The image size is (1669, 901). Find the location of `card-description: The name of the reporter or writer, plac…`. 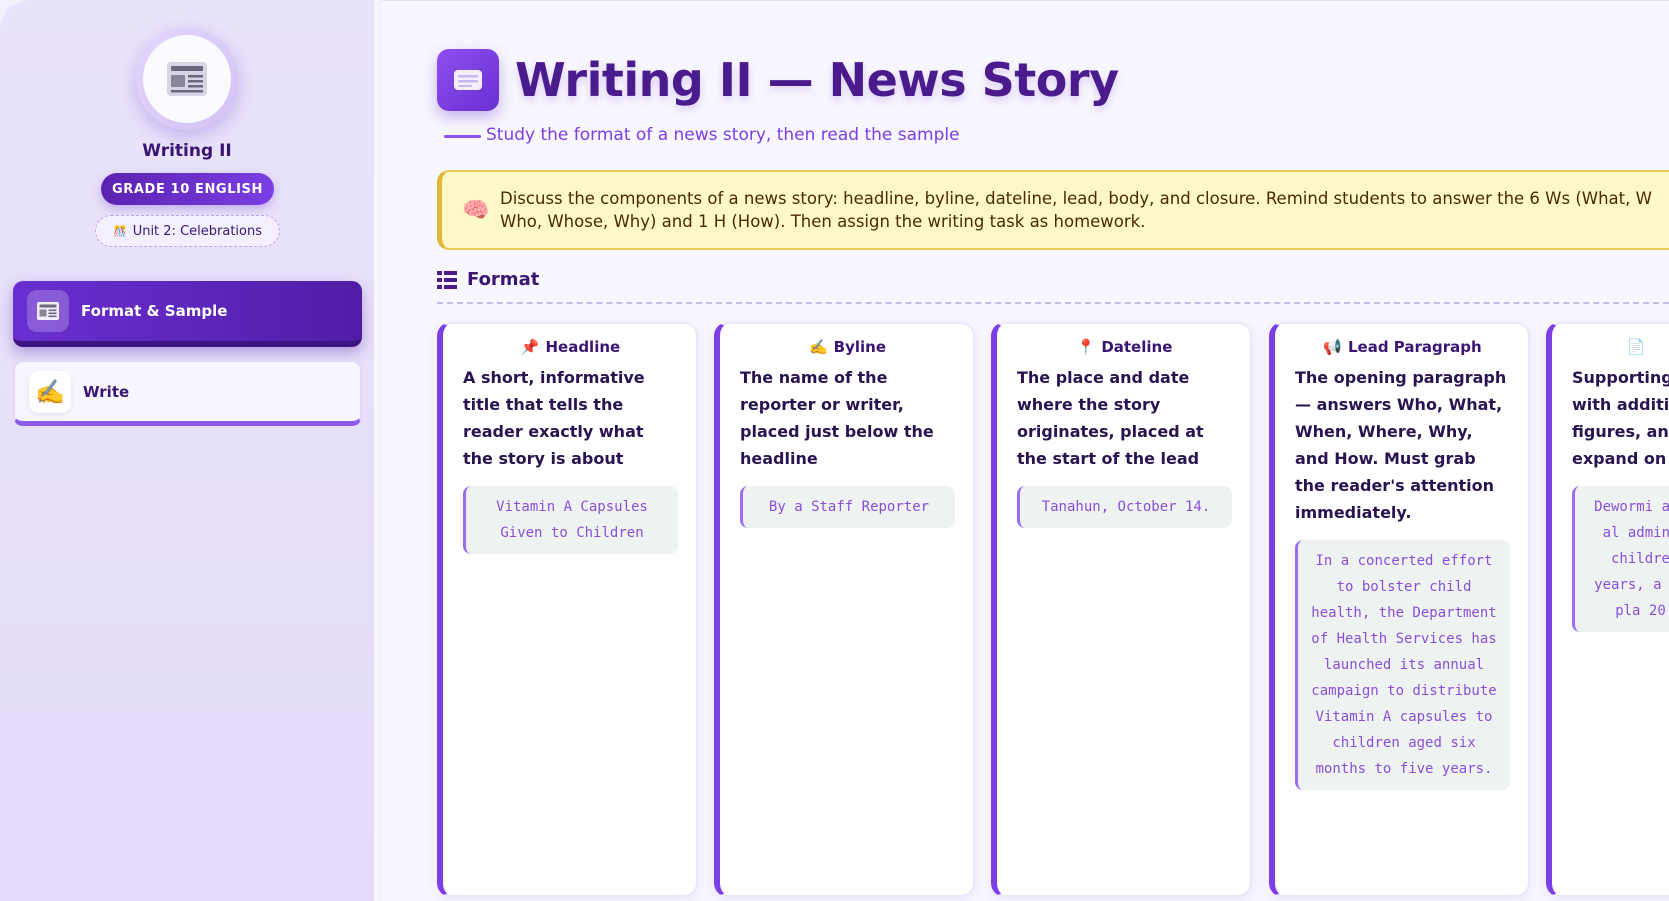

card-description: The name of the reporter or writer, plac… is located at coordinates (837, 418).